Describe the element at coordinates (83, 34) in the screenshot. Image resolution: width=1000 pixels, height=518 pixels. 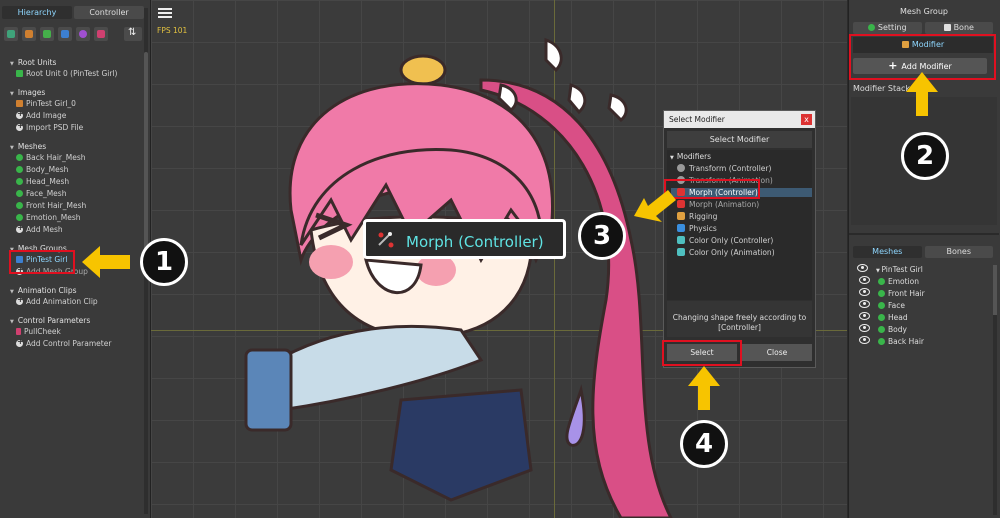
I see `animation-icon` at that location.